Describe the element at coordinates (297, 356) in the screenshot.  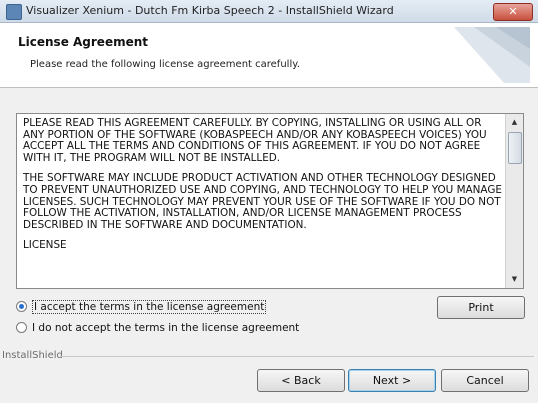
I see `footer-divider` at that location.